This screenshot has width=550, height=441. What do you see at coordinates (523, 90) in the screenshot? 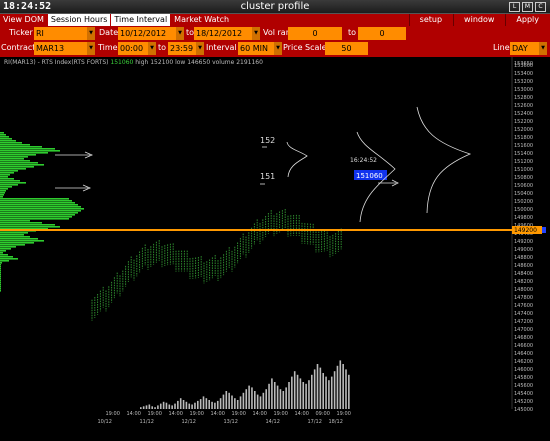
I see `price-tick-label: 153000` at bounding box center [523, 90].